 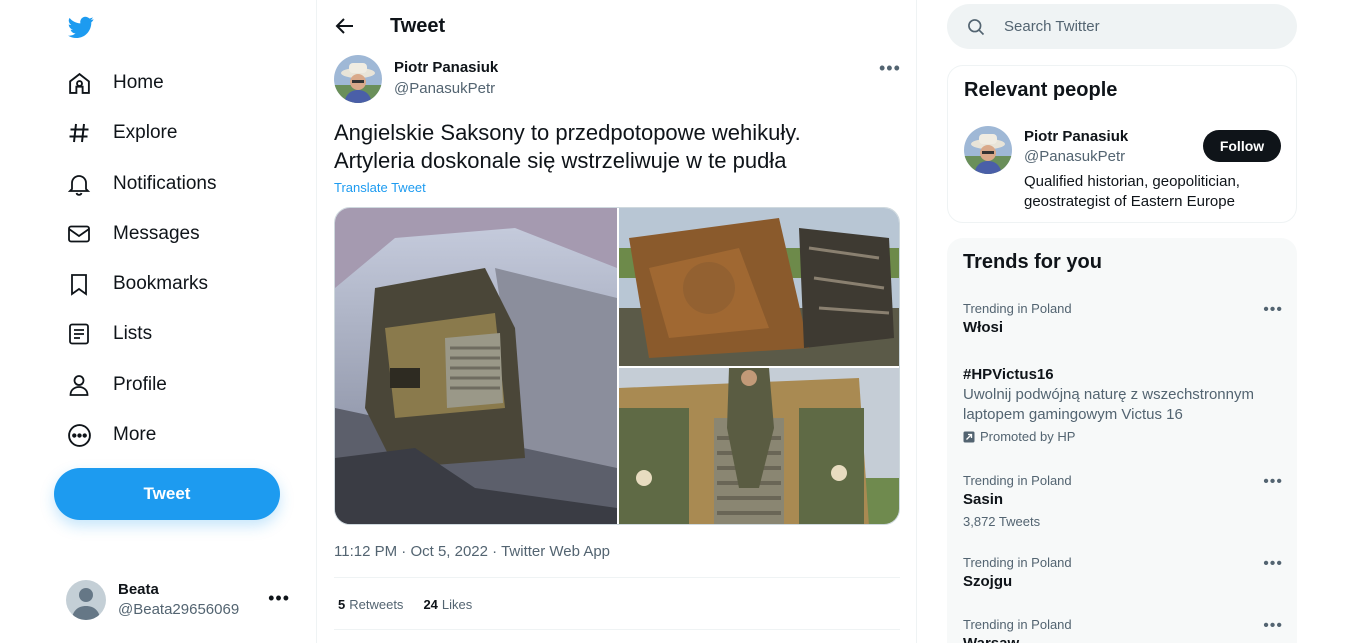 I want to click on compose-tweet-button: Tweet, so click(x=167, y=494).